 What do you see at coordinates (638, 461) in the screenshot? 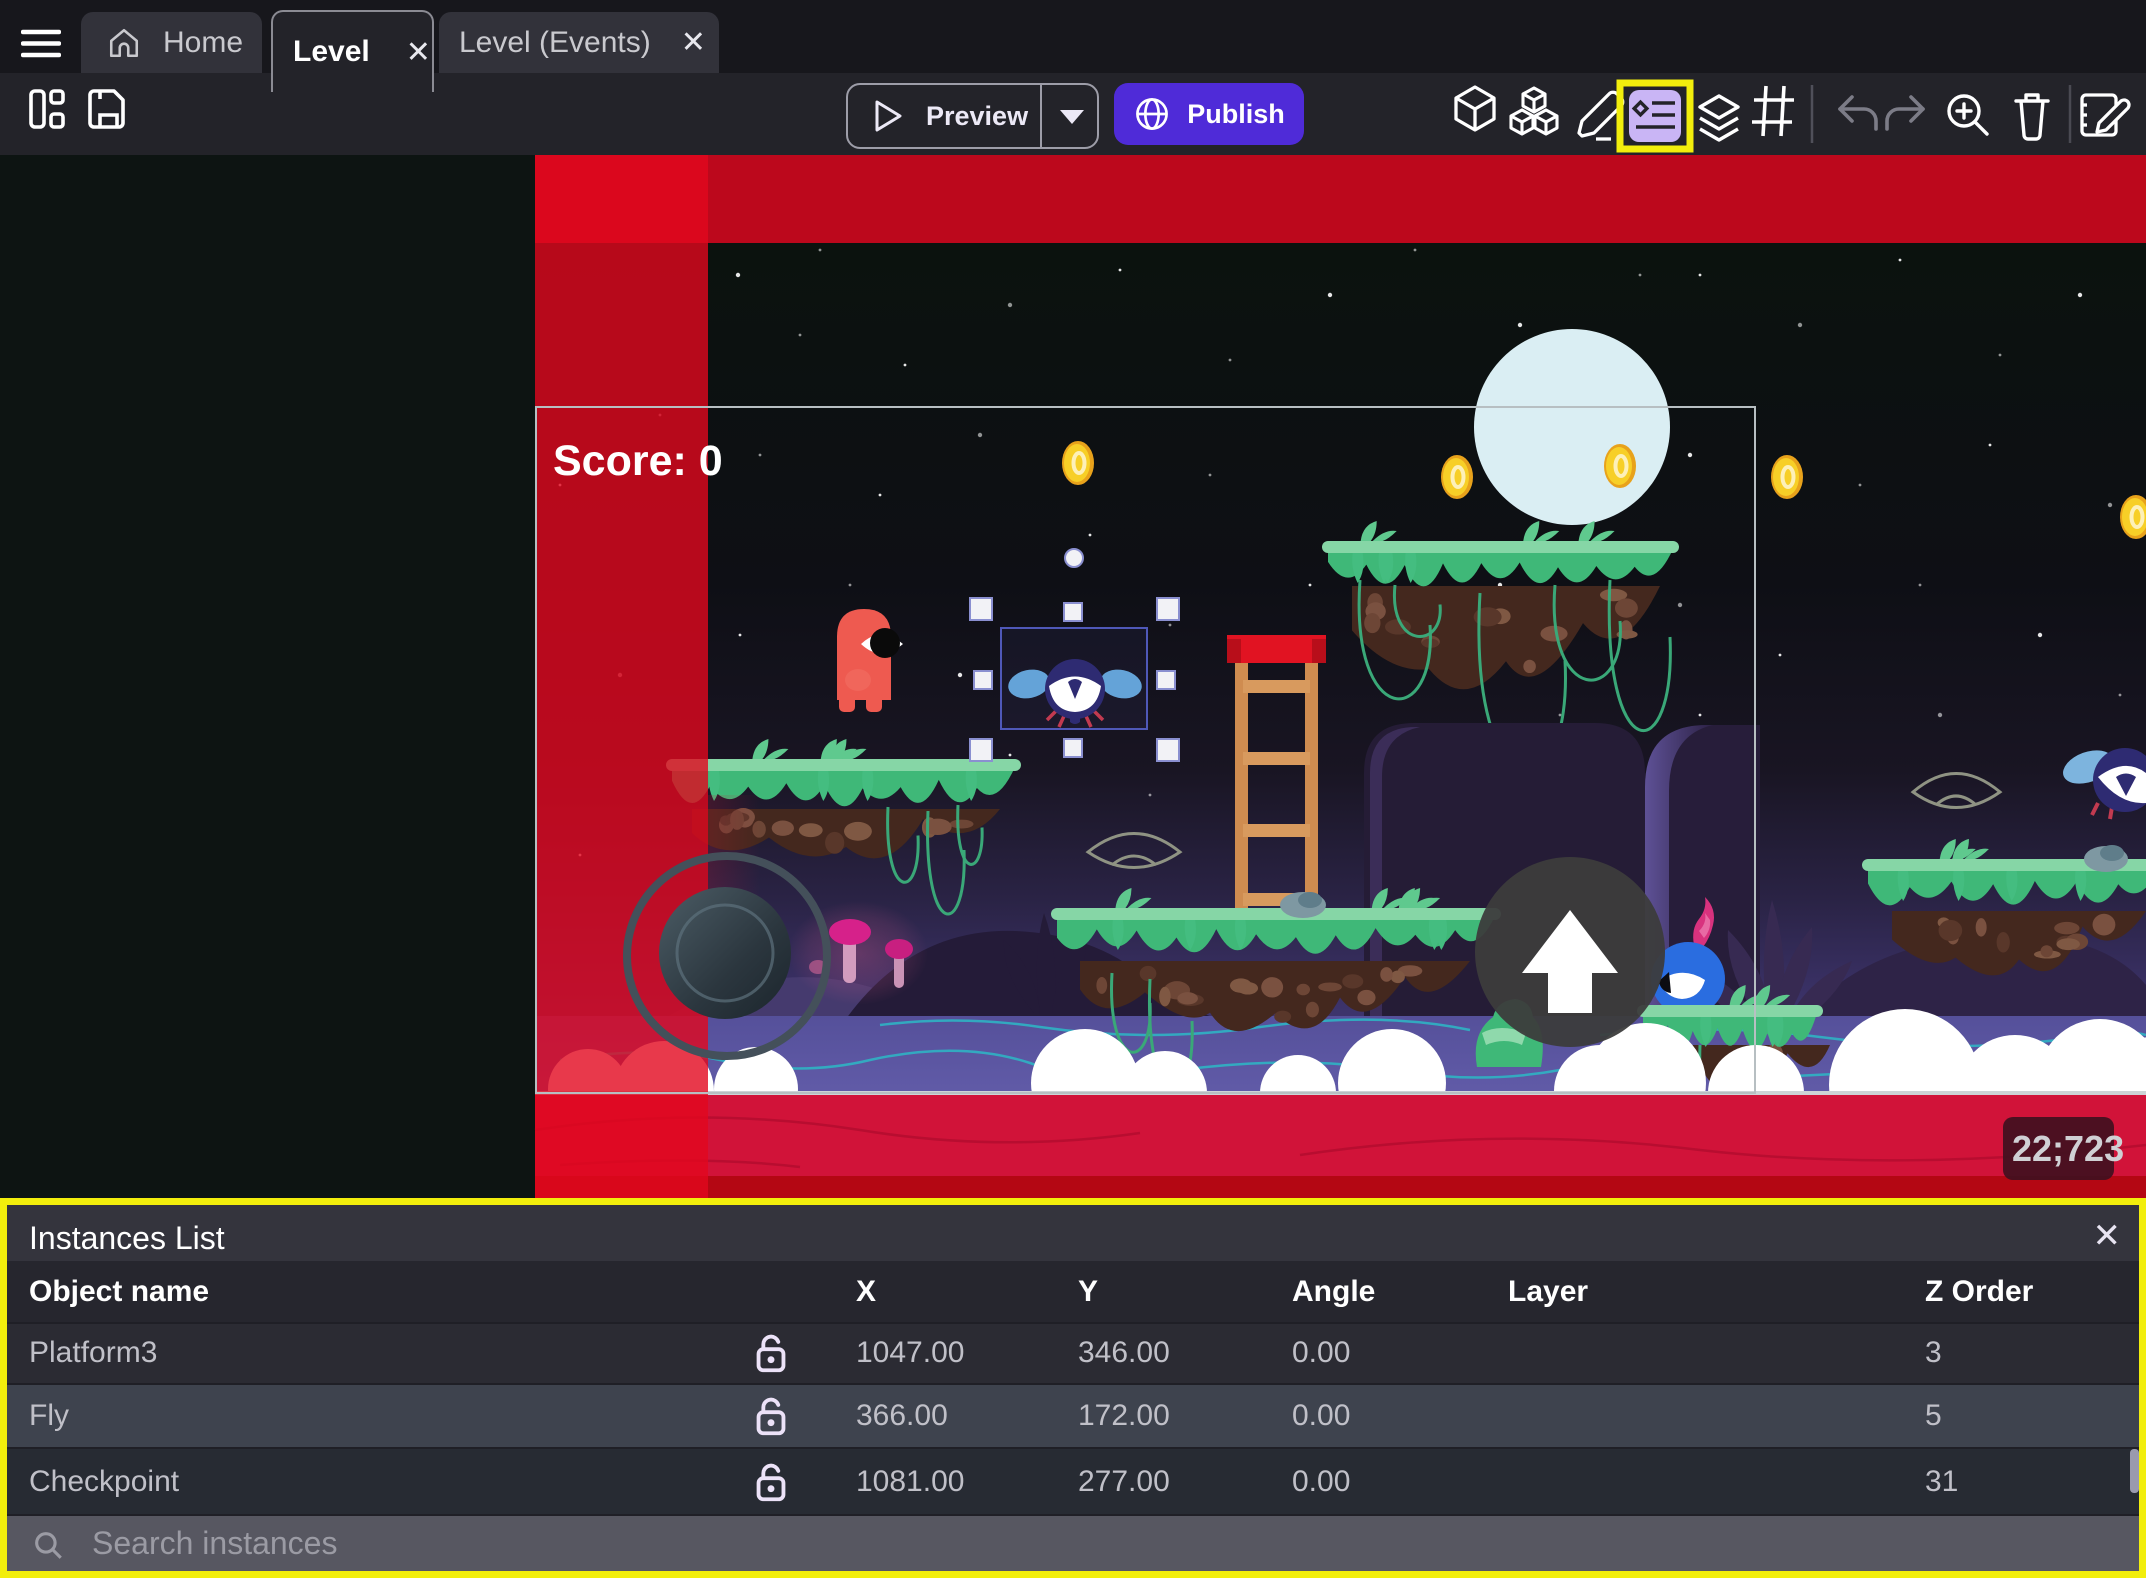
I see `svg-text: Score: 0` at bounding box center [638, 461].